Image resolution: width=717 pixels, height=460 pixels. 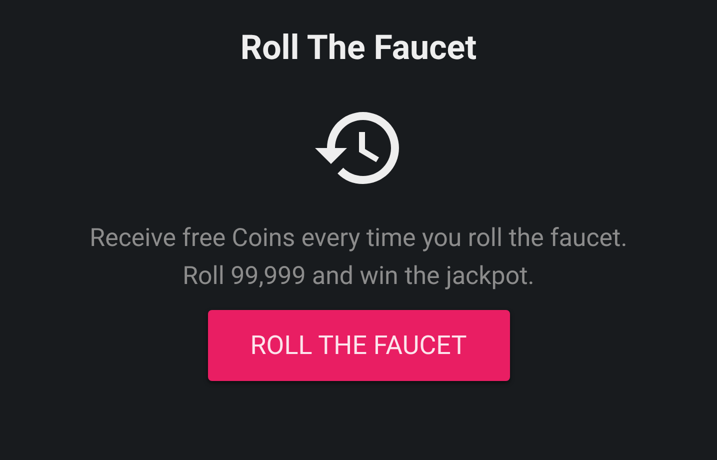 I want to click on page-title: Roll The Faucet, so click(x=358, y=48).